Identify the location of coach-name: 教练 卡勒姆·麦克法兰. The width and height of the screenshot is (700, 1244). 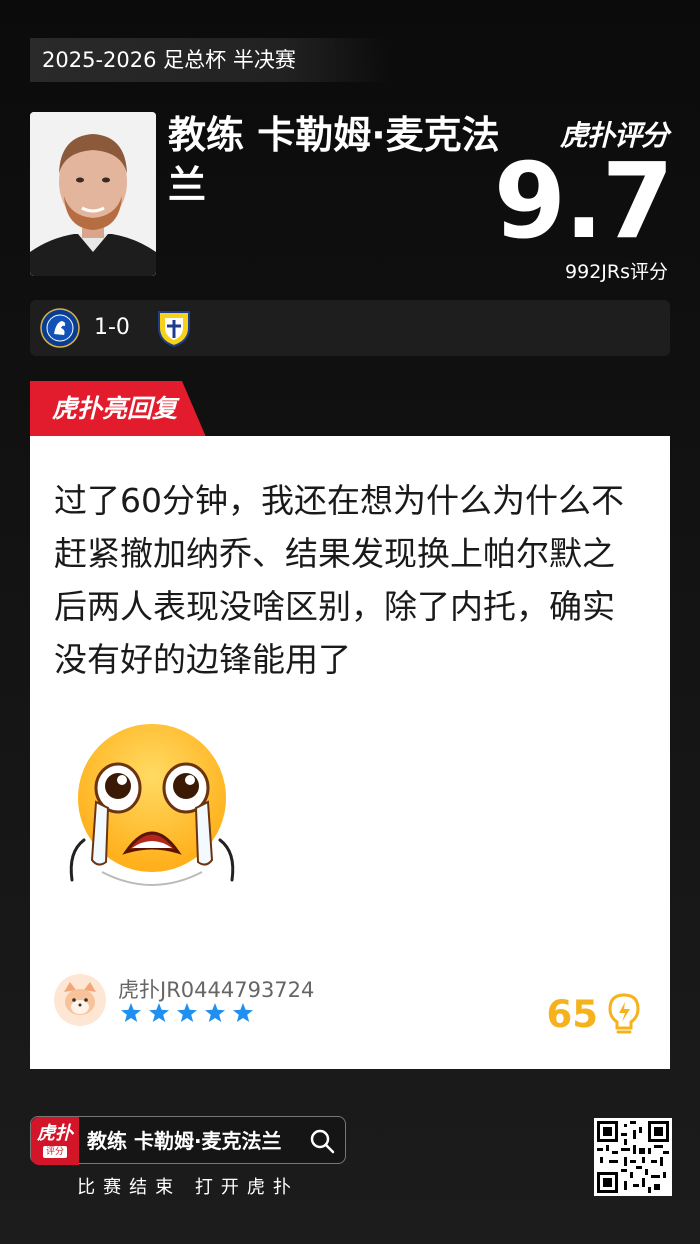
(334, 160).